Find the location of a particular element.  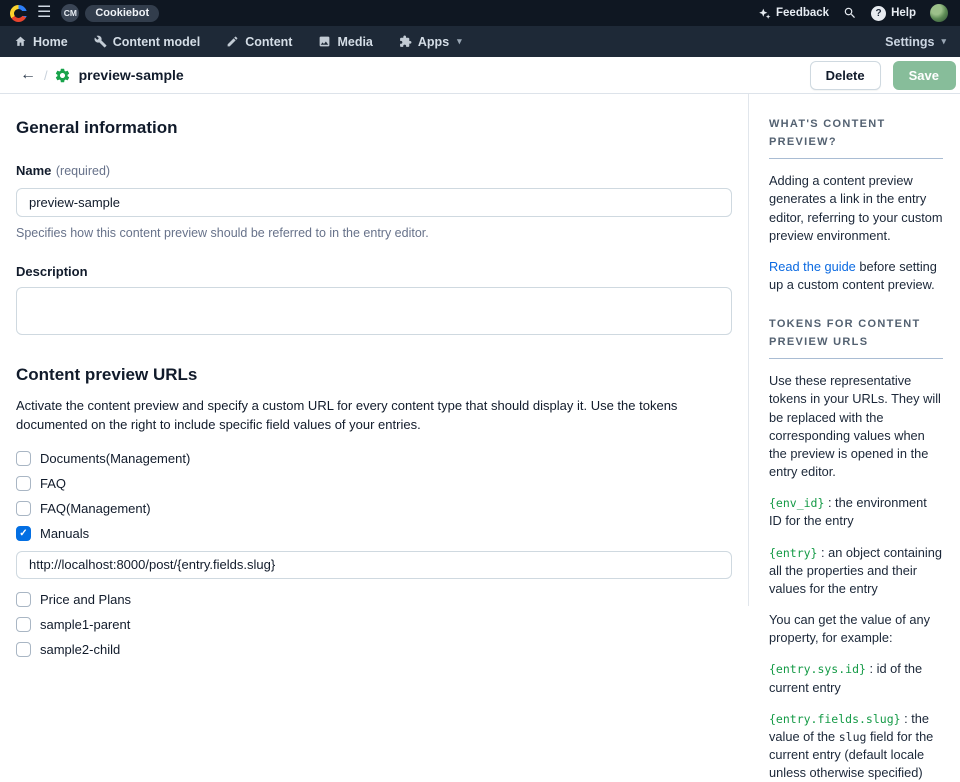

feedback-button: Feedback is located at coordinates (793, 13).